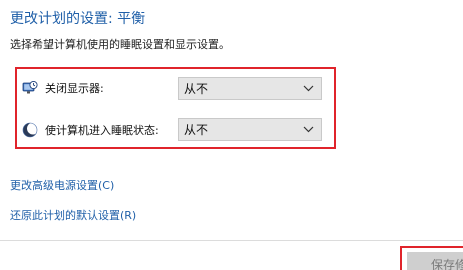 Image resolution: width=463 pixels, height=270 pixels. Describe the element at coordinates (30, 87) in the screenshot. I see `monitor-clock-icon` at that location.